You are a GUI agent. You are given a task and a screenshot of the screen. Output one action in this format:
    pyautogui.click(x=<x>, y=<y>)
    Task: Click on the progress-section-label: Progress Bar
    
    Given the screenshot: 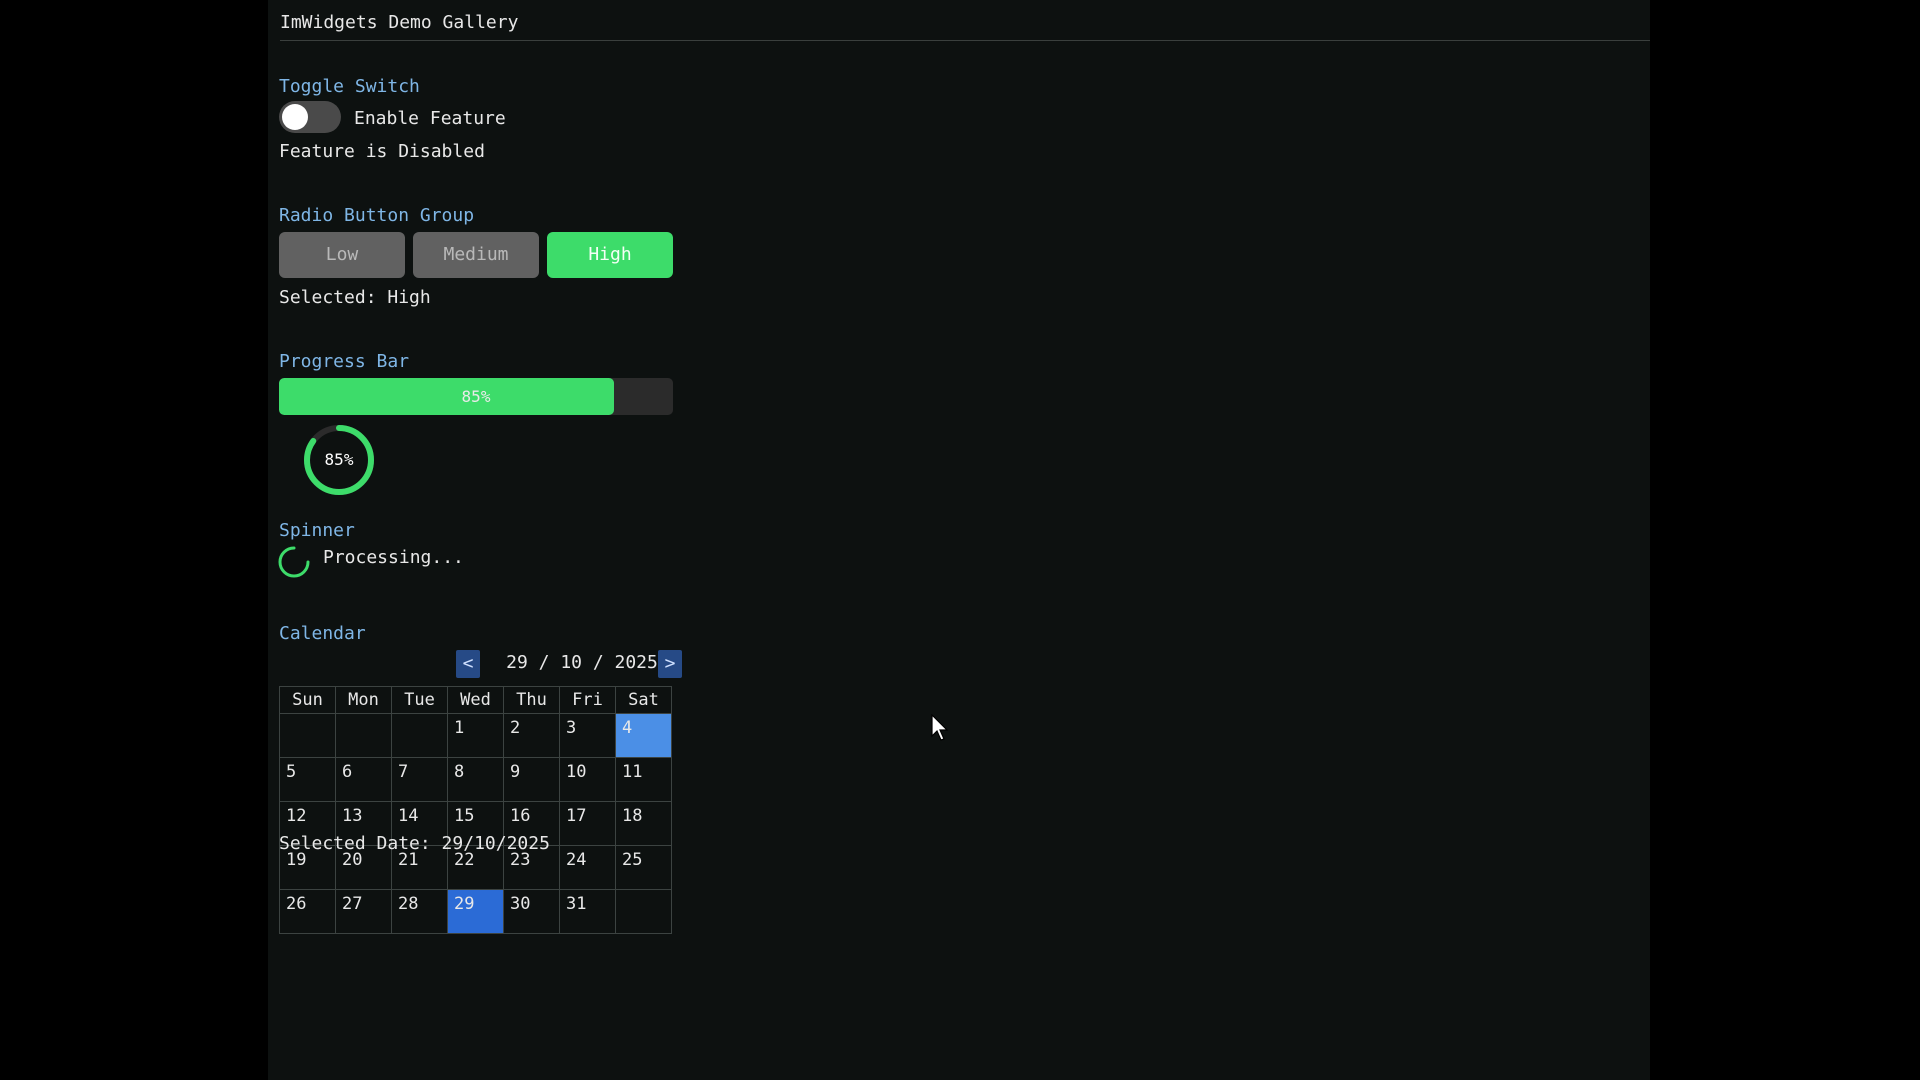 What is the action you would take?
    pyautogui.click(x=344, y=361)
    